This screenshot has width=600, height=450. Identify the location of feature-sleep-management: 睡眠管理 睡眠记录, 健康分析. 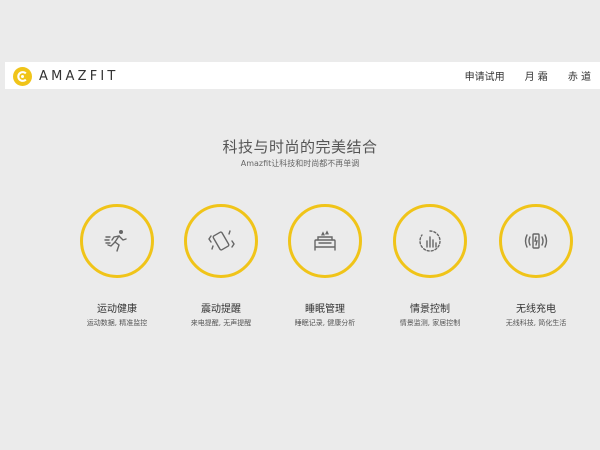
(325, 266).